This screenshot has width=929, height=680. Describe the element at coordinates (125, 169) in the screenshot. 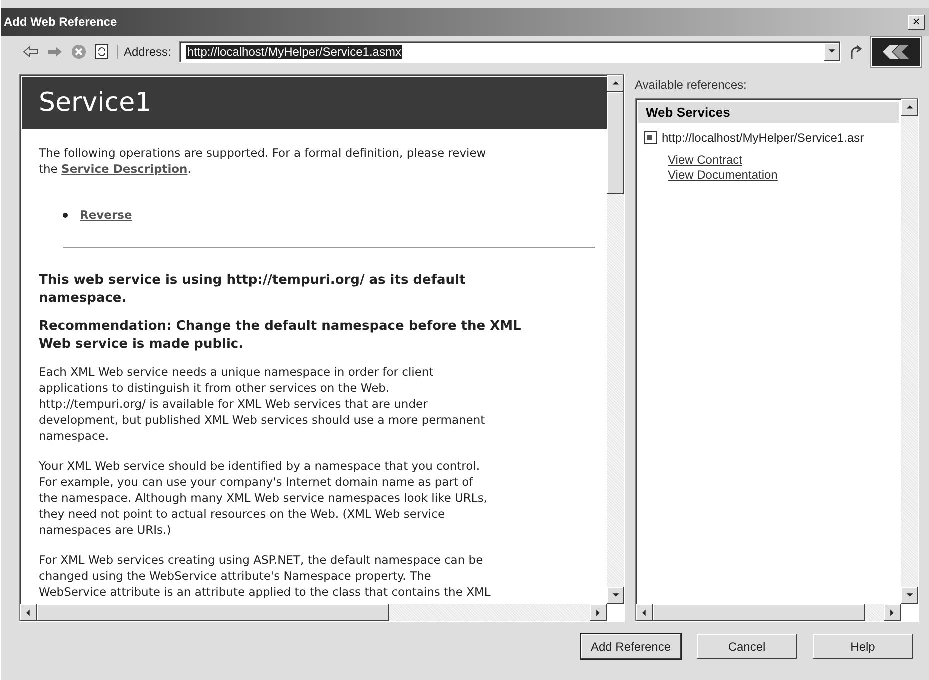

I see `service-description-link: Service Description` at that location.